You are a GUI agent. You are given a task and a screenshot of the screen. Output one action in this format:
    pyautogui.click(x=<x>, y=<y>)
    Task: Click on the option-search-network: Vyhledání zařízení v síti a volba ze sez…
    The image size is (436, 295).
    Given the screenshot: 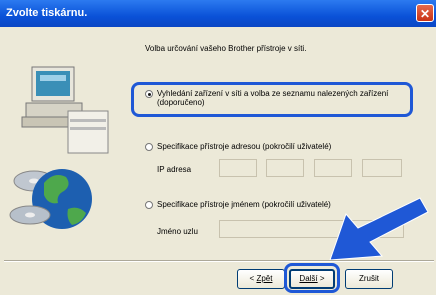 What is the action you would take?
    pyautogui.click(x=266, y=98)
    